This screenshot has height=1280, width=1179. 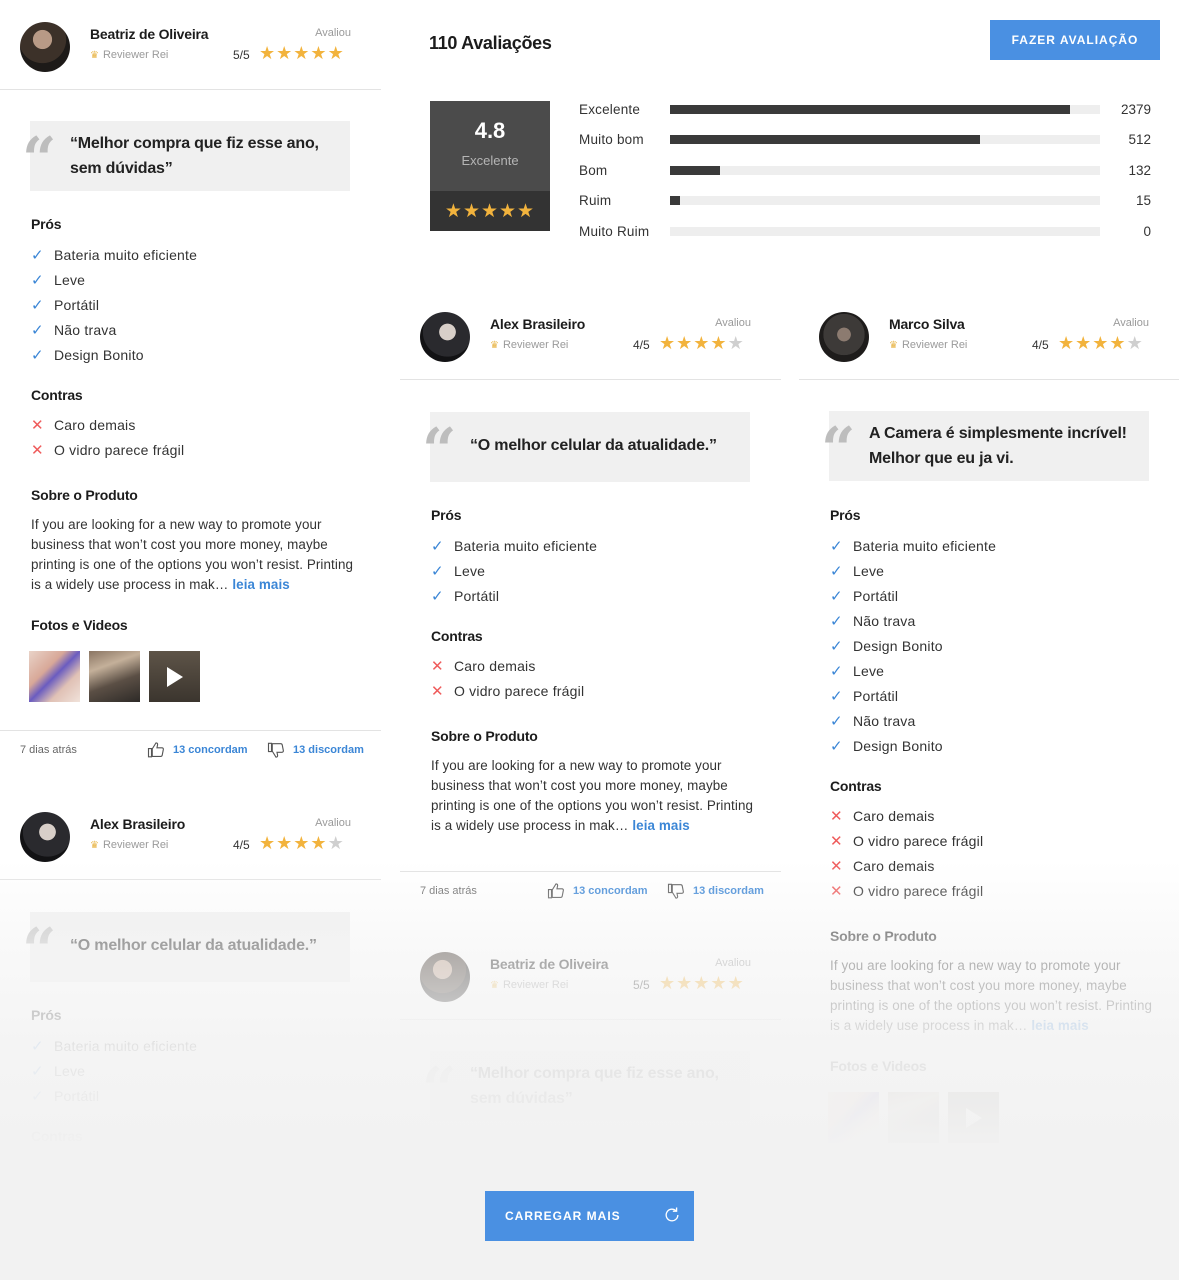 I want to click on thumbs-down-icon, so click(x=275, y=750).